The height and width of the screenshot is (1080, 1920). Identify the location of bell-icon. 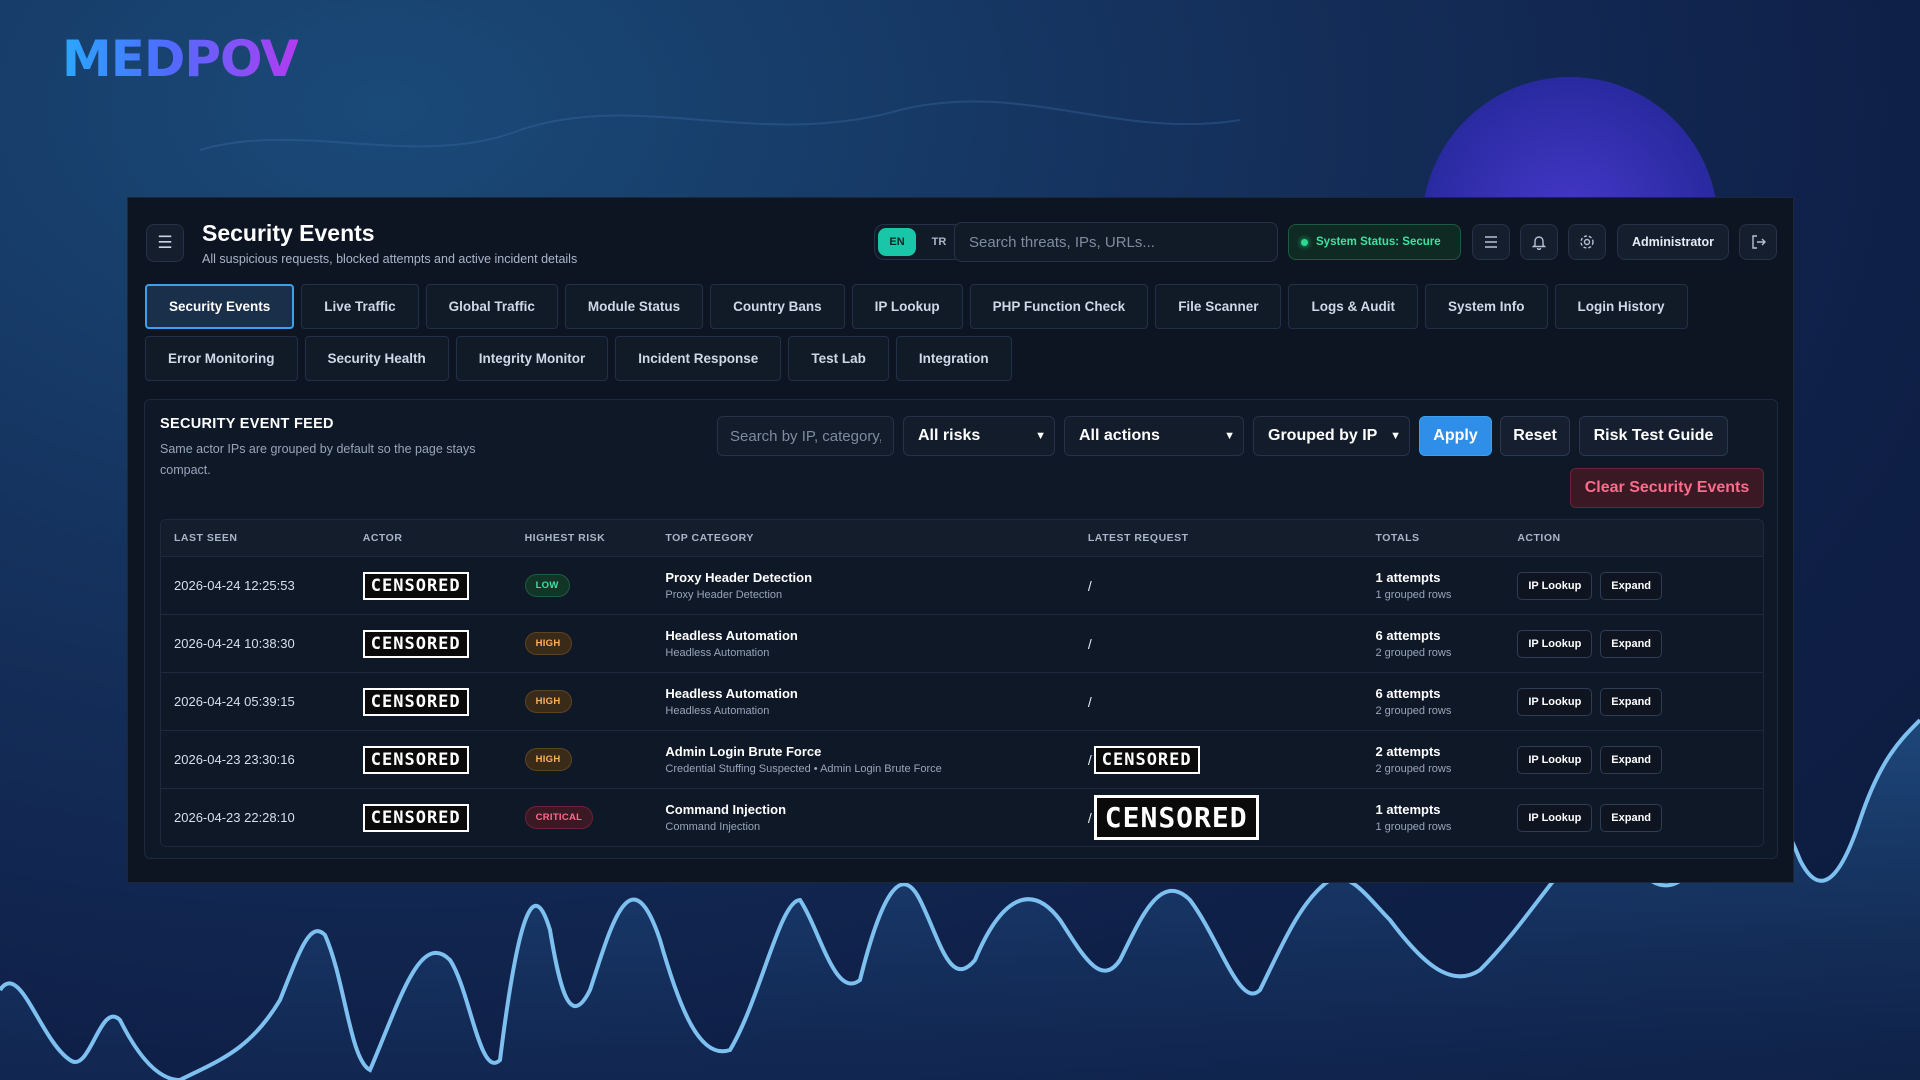
(1539, 243).